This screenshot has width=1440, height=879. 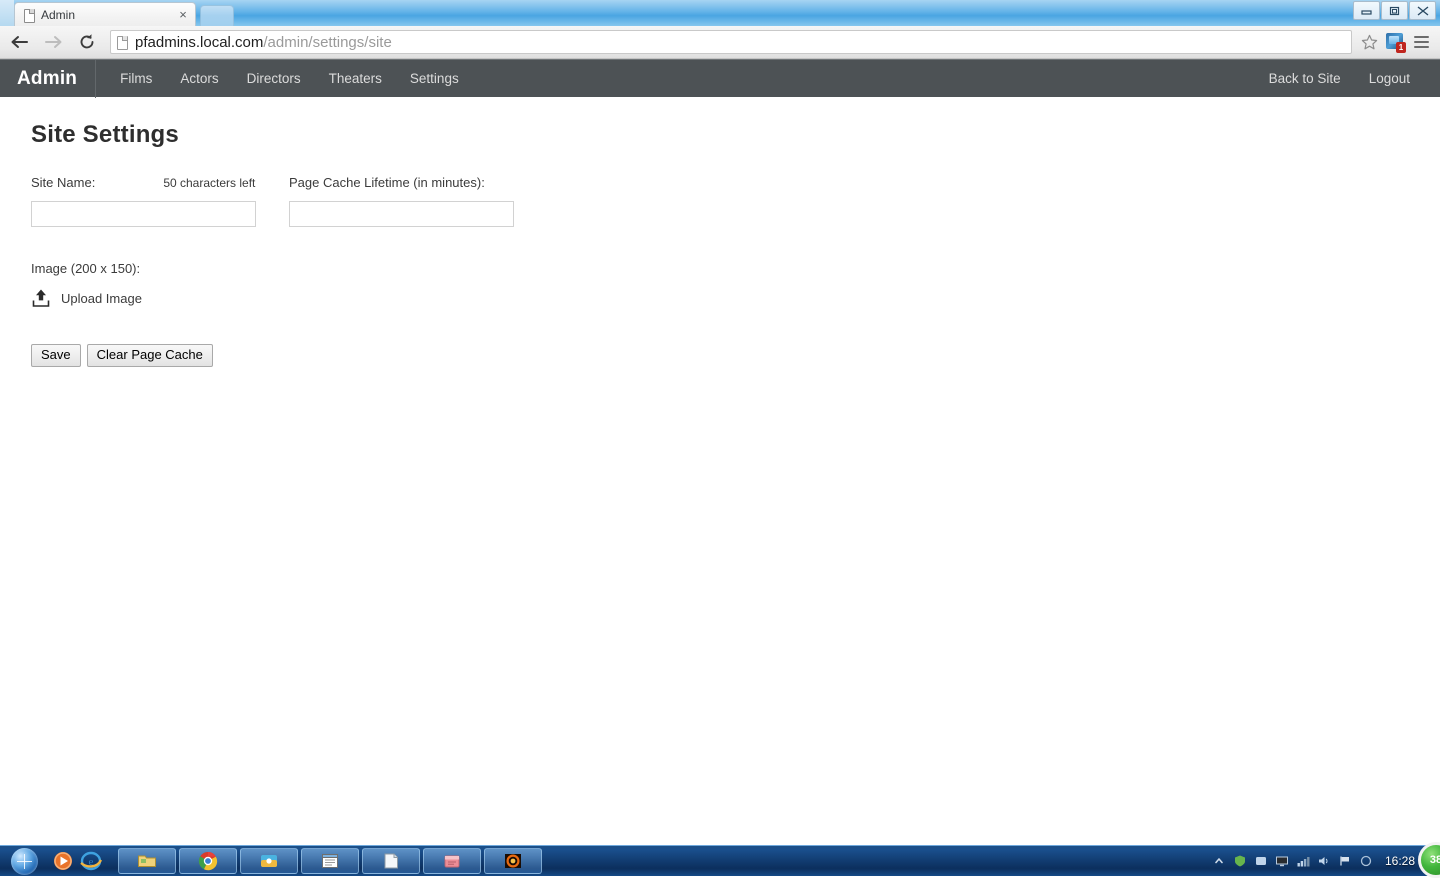 What do you see at coordinates (327, 42) in the screenshot?
I see `url-path: /admin/settings/site` at bounding box center [327, 42].